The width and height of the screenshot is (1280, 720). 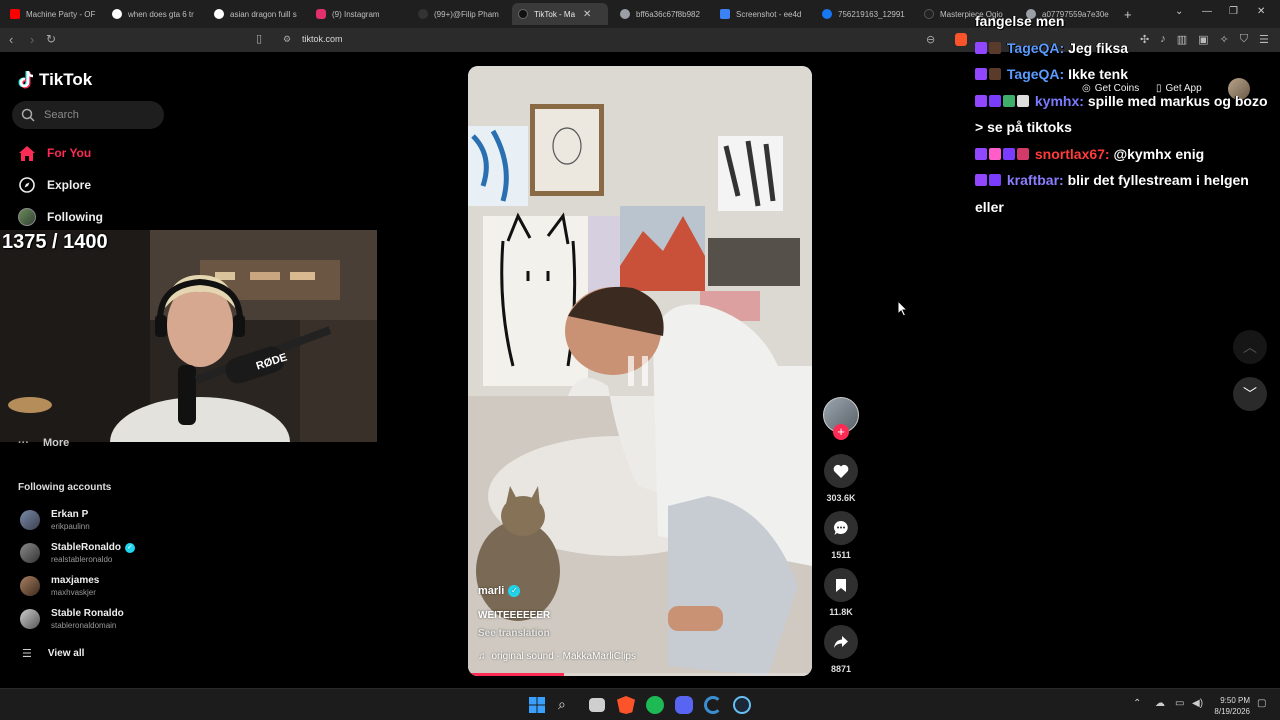 I want to click on following-account: Erkan P erikpaulinn, so click(x=55, y=520).